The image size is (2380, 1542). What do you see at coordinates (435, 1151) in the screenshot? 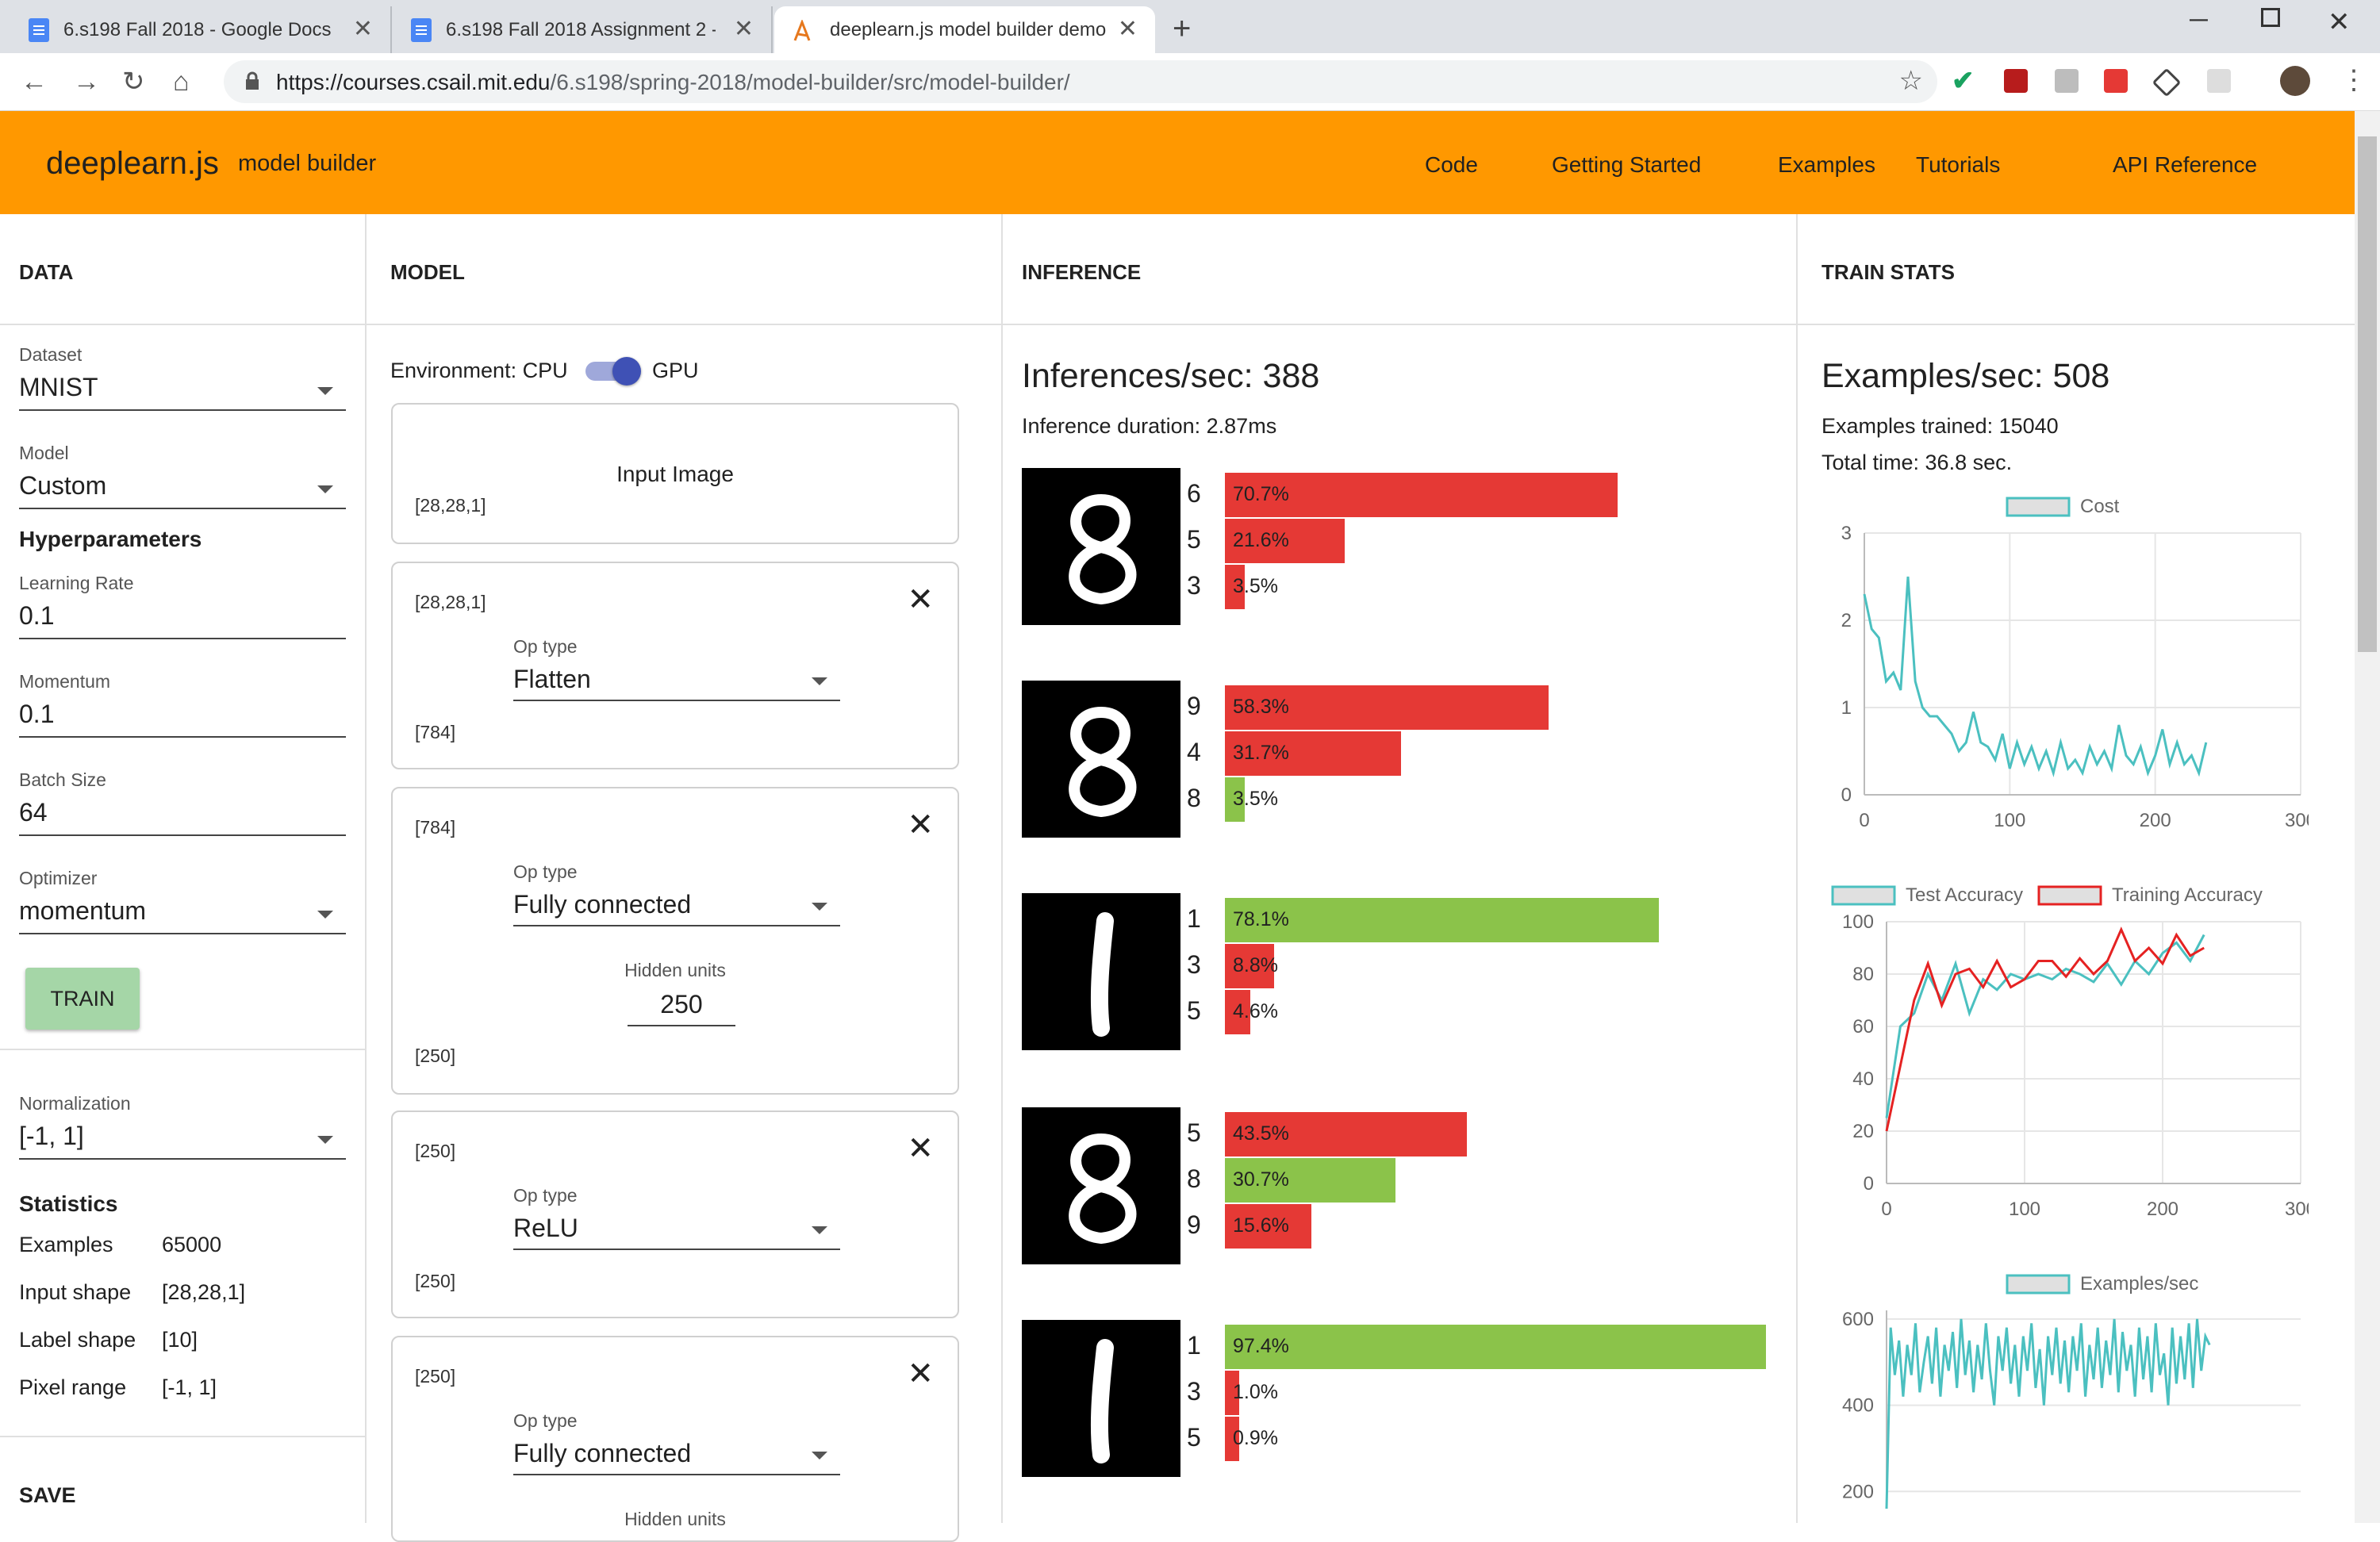
I see `layer-input-shape: [250]` at bounding box center [435, 1151].